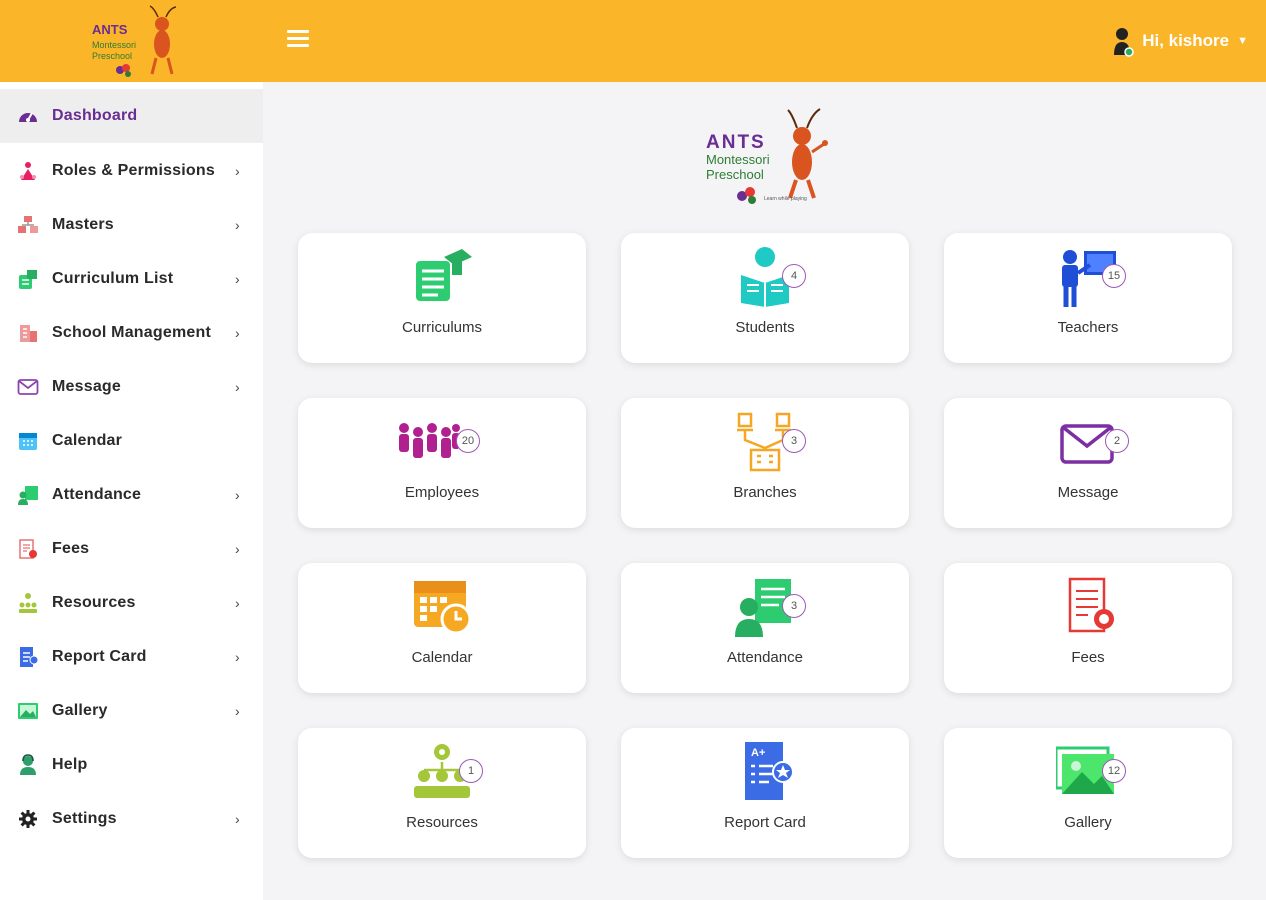 This screenshot has height=900, width=1266. I want to click on help-icon, so click(28, 765).